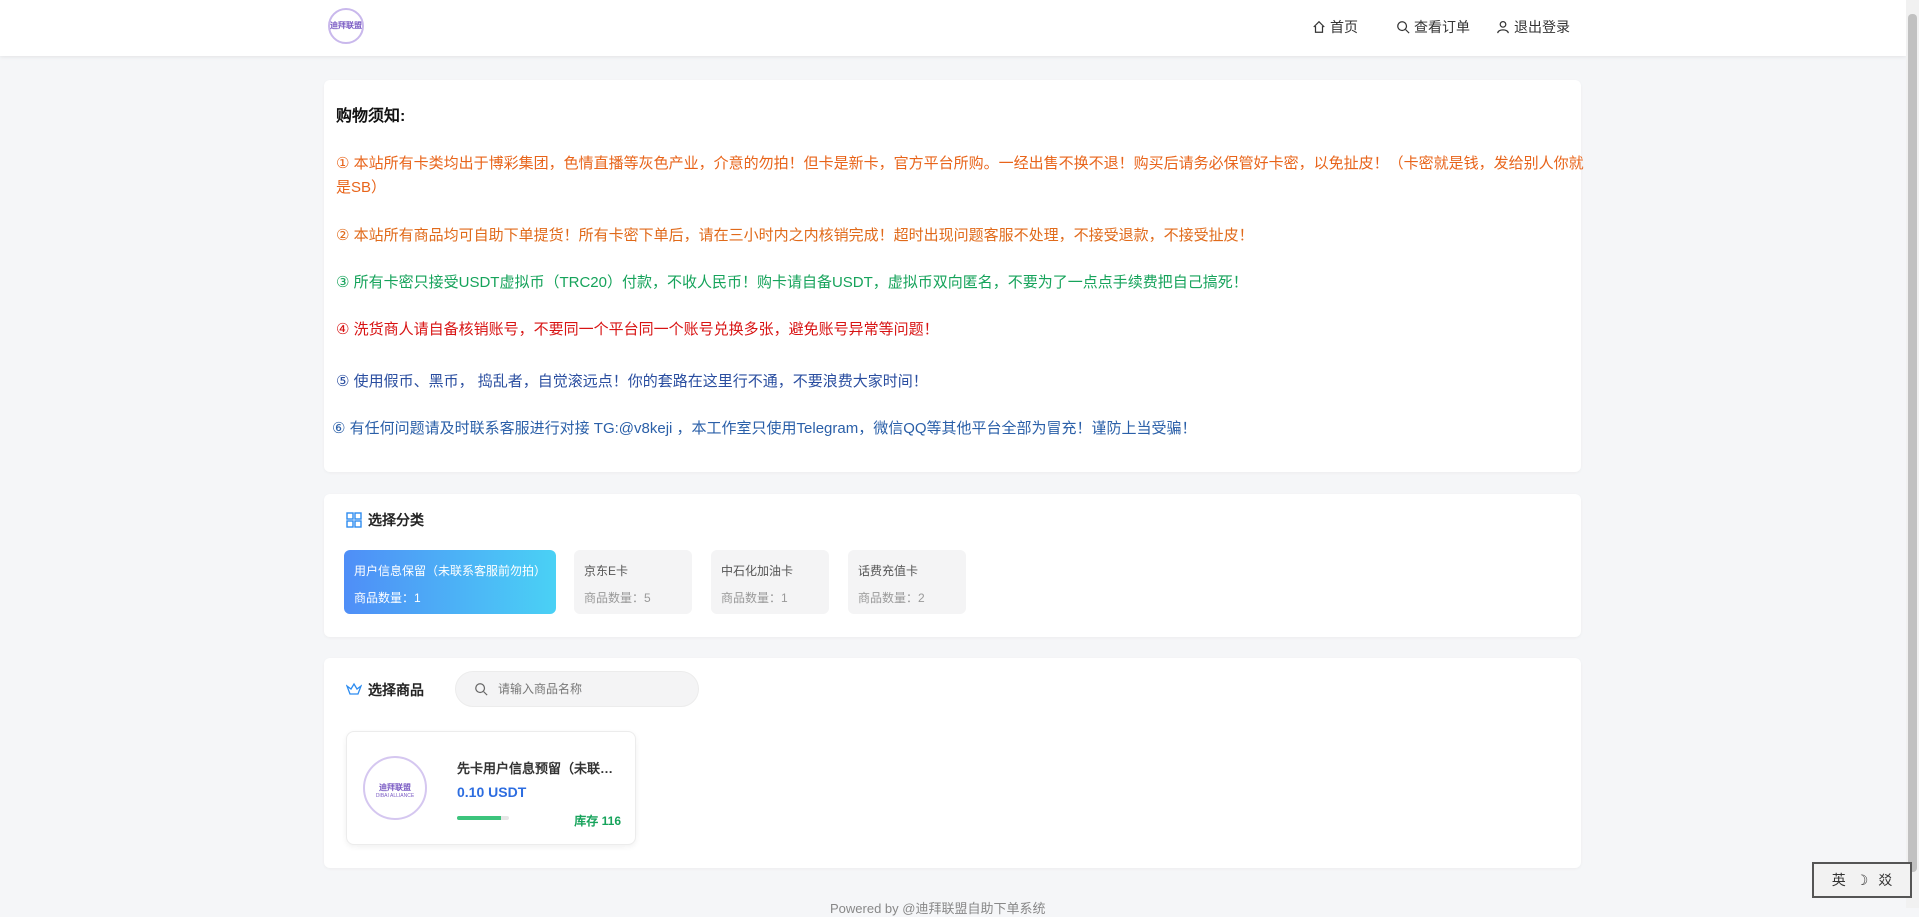 The width and height of the screenshot is (1919, 917). What do you see at coordinates (395, 796) in the screenshot?
I see `product-image-subtext: DIBAI ALLIANCE` at bounding box center [395, 796].